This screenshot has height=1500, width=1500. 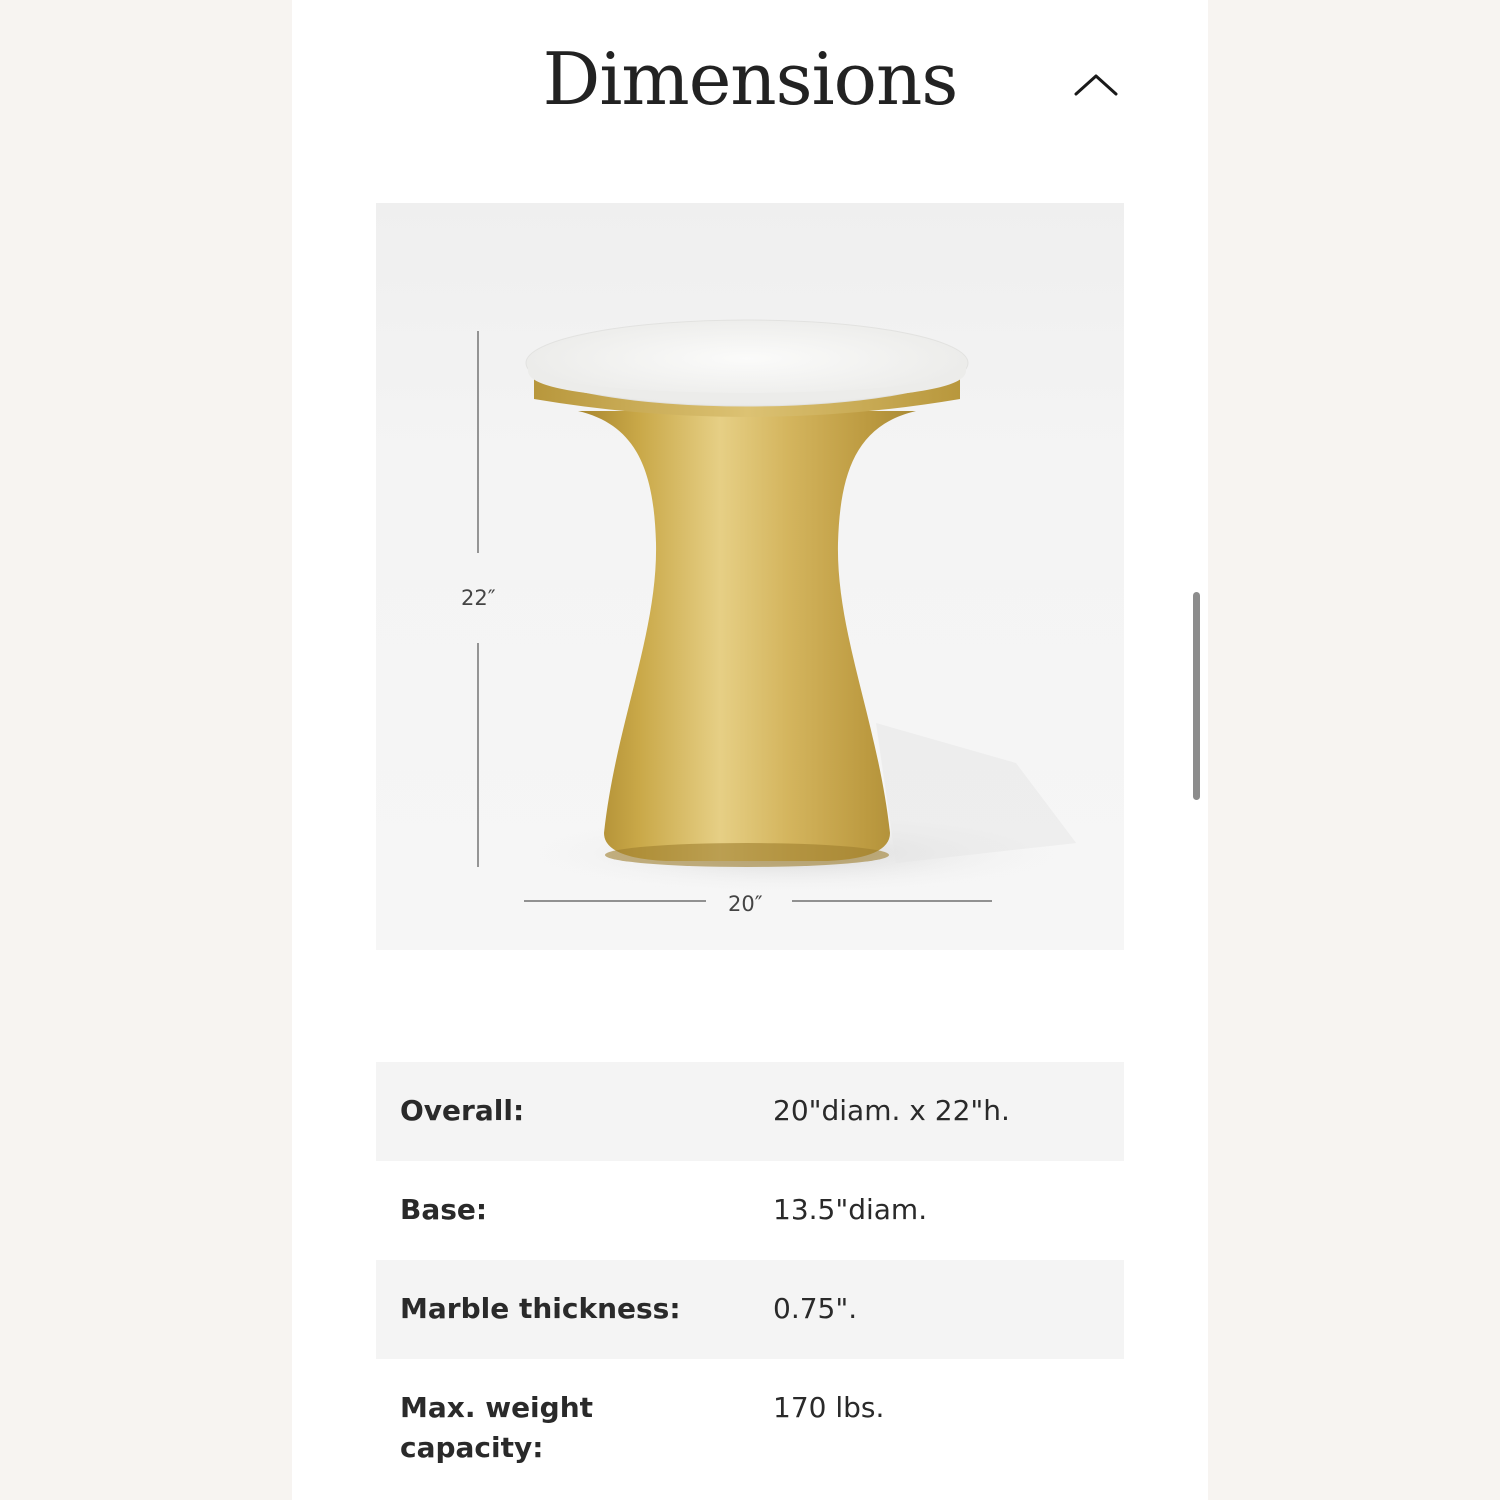 I want to click on chevron-up-icon, so click(x=1096, y=85).